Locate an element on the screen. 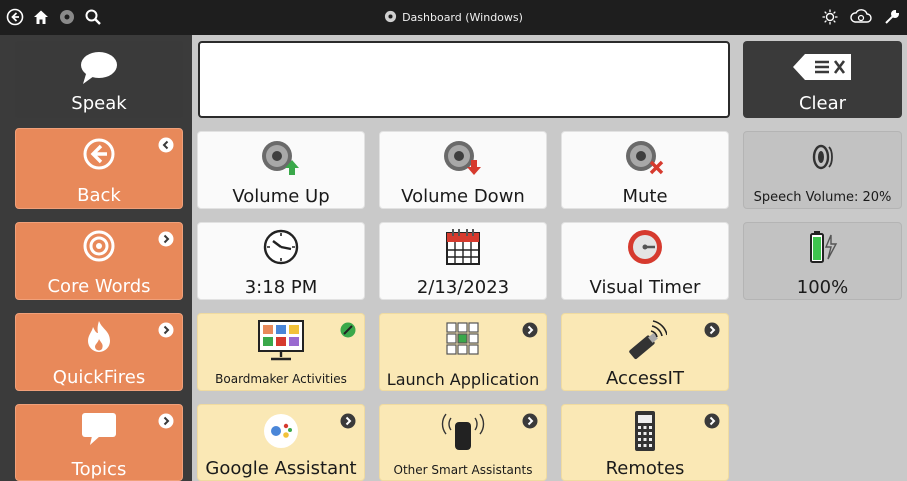 Image resolution: width=907 pixels, height=481 pixels. mute-button: Mute is located at coordinates (645, 170).